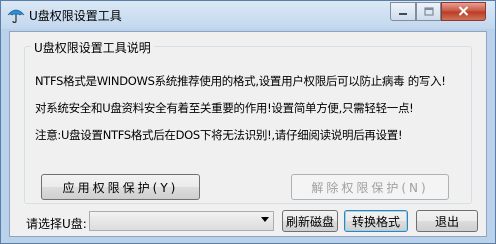  Describe the element at coordinates (56, 224) in the screenshot. I see `select-drive-label: 请选择U盘:` at that location.